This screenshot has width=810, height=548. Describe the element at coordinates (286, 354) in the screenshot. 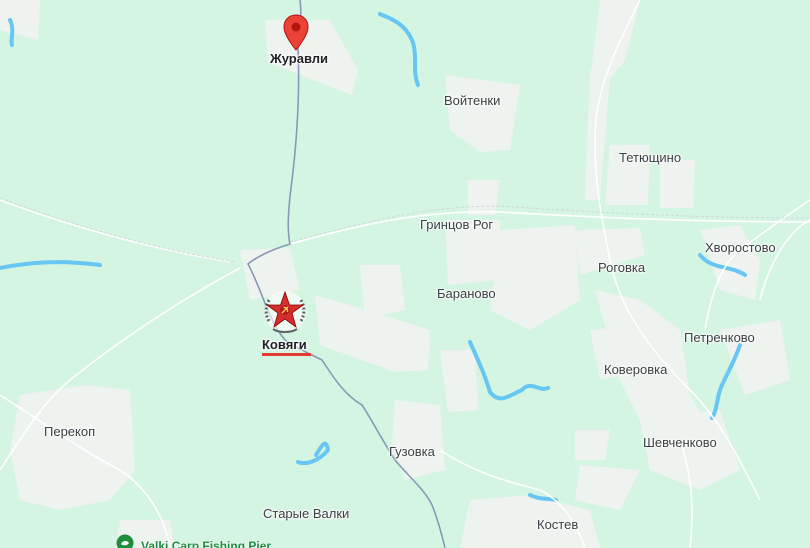

I see `kovyagi-underline` at that location.